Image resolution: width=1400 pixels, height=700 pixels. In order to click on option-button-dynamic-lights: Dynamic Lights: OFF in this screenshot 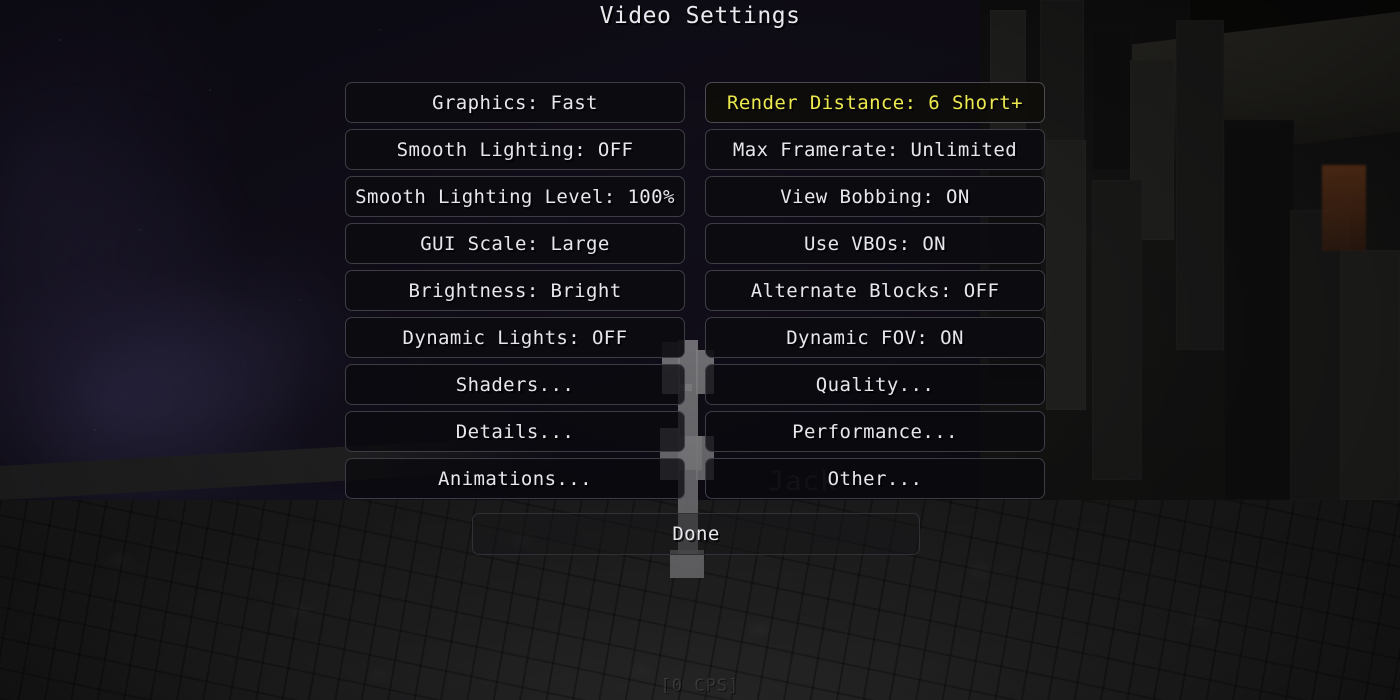, I will do `click(515, 337)`.